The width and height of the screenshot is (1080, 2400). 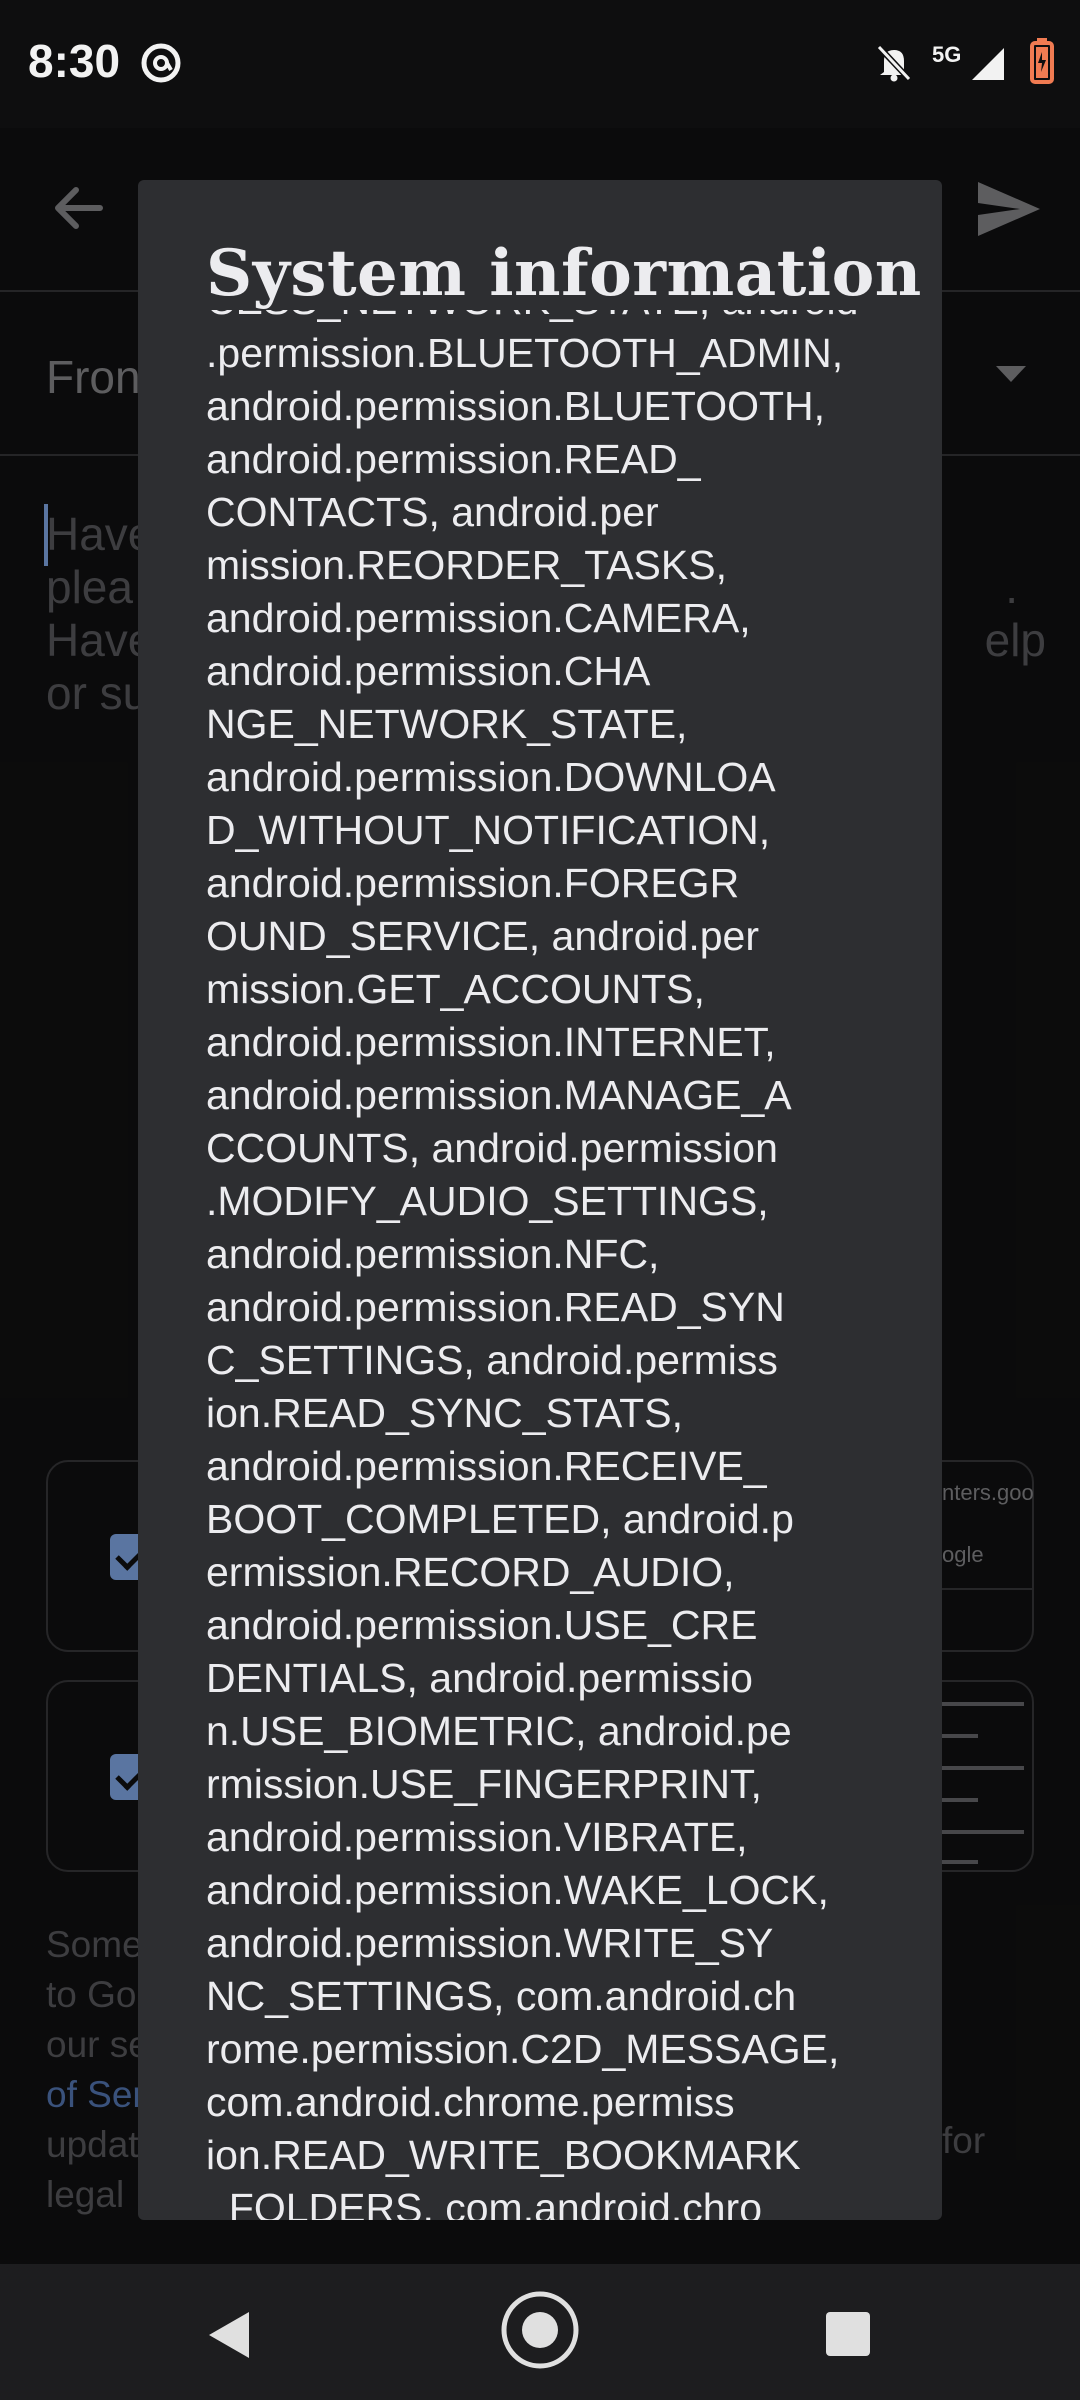 I want to click on nav-home-icon, so click(x=540, y=2330).